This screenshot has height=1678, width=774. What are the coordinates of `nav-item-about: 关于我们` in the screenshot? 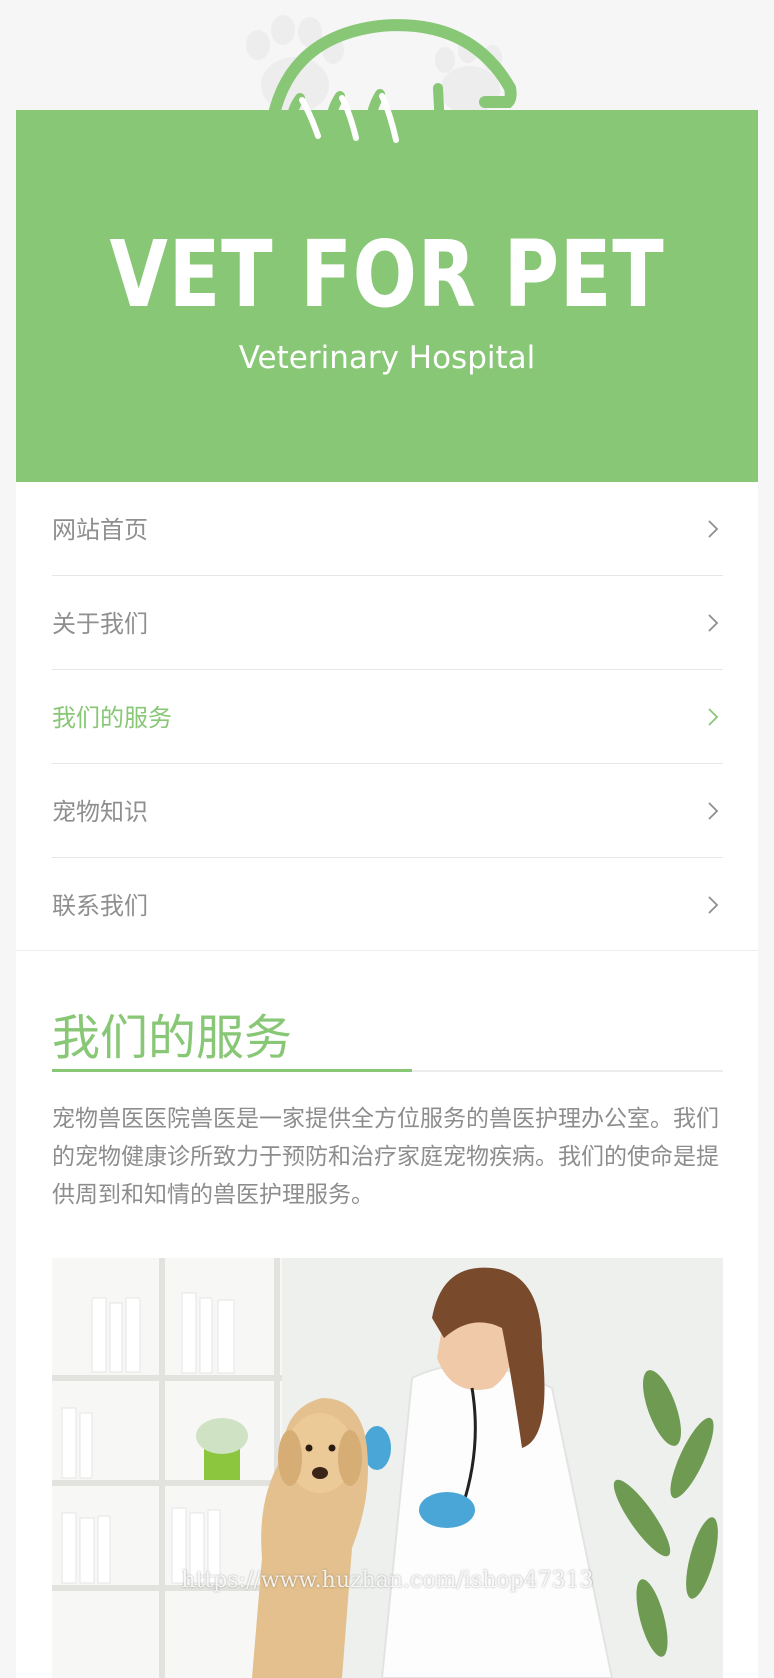 It's located at (387, 623).